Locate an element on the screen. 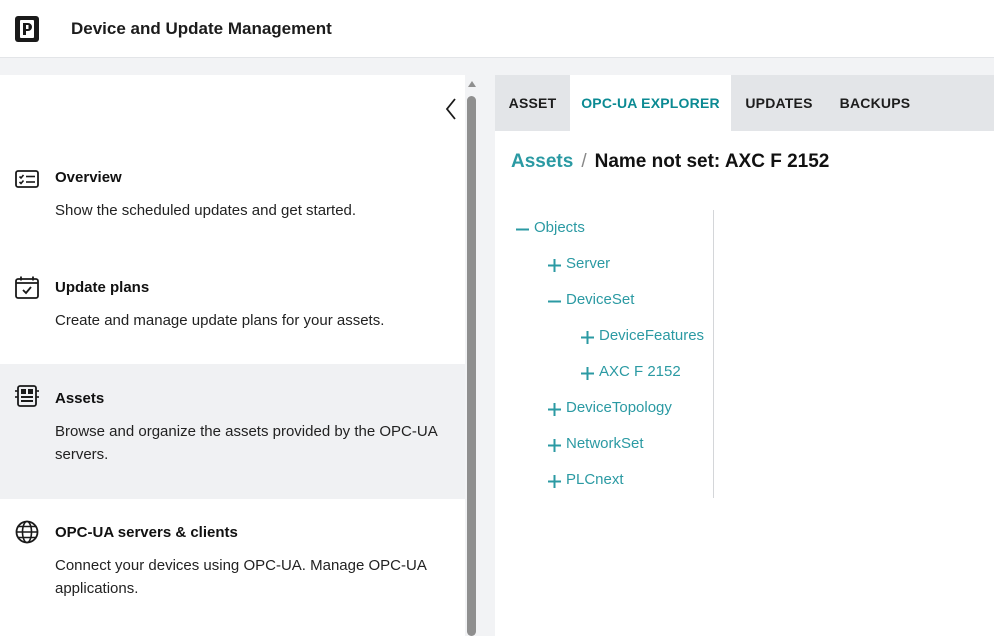  tab-asset: ASSET is located at coordinates (532, 103).